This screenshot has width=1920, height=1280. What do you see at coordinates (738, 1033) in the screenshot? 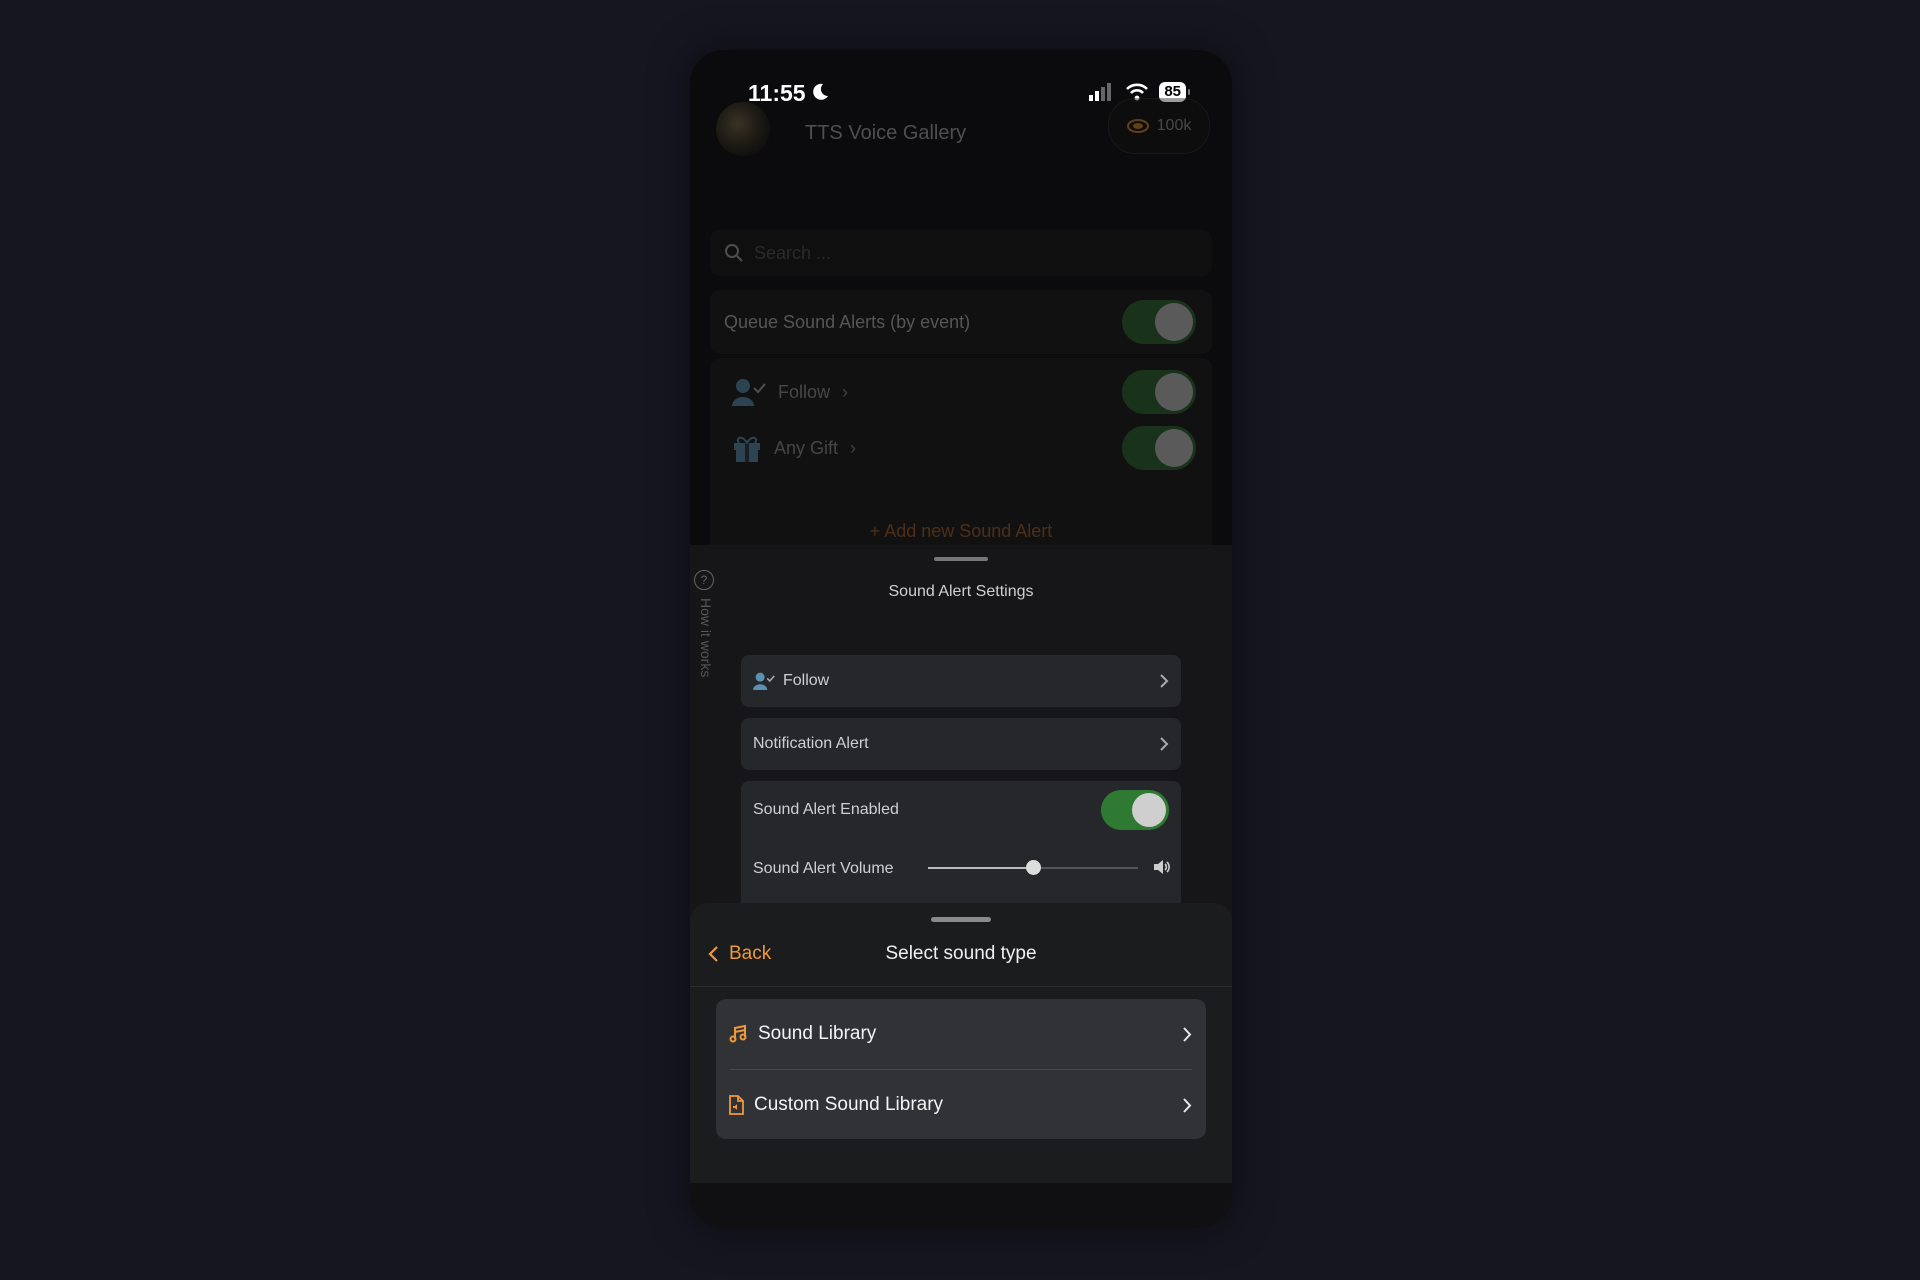
I see `music-note-icon` at bounding box center [738, 1033].